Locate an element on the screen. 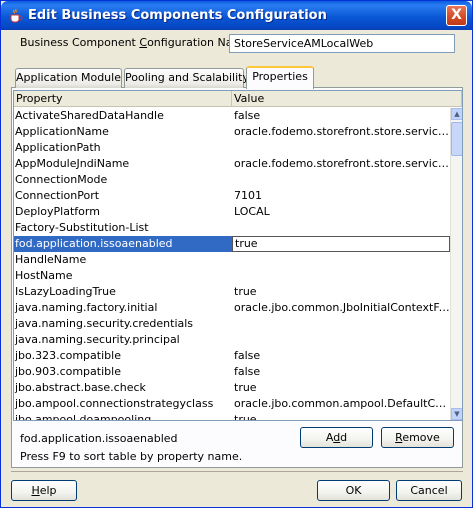 This screenshot has height=508, width=473. property-name-cell: Factory-Substitution-List is located at coordinates (123, 228).